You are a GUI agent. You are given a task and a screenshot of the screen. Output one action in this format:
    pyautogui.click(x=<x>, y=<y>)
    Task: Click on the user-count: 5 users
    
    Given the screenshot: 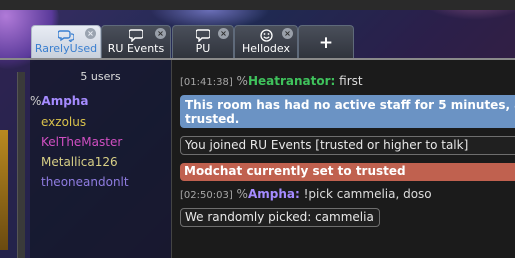 What is the action you would take?
    pyautogui.click(x=100, y=76)
    